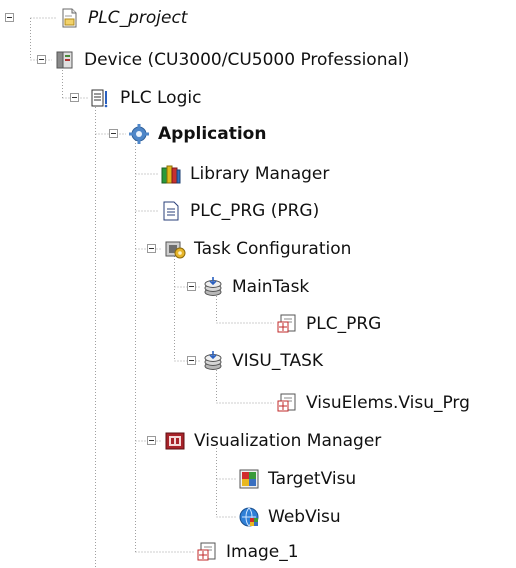 This screenshot has width=516, height=568. What do you see at coordinates (278, 361) in the screenshot?
I see `tree-item-label: VISU_TASK` at bounding box center [278, 361].